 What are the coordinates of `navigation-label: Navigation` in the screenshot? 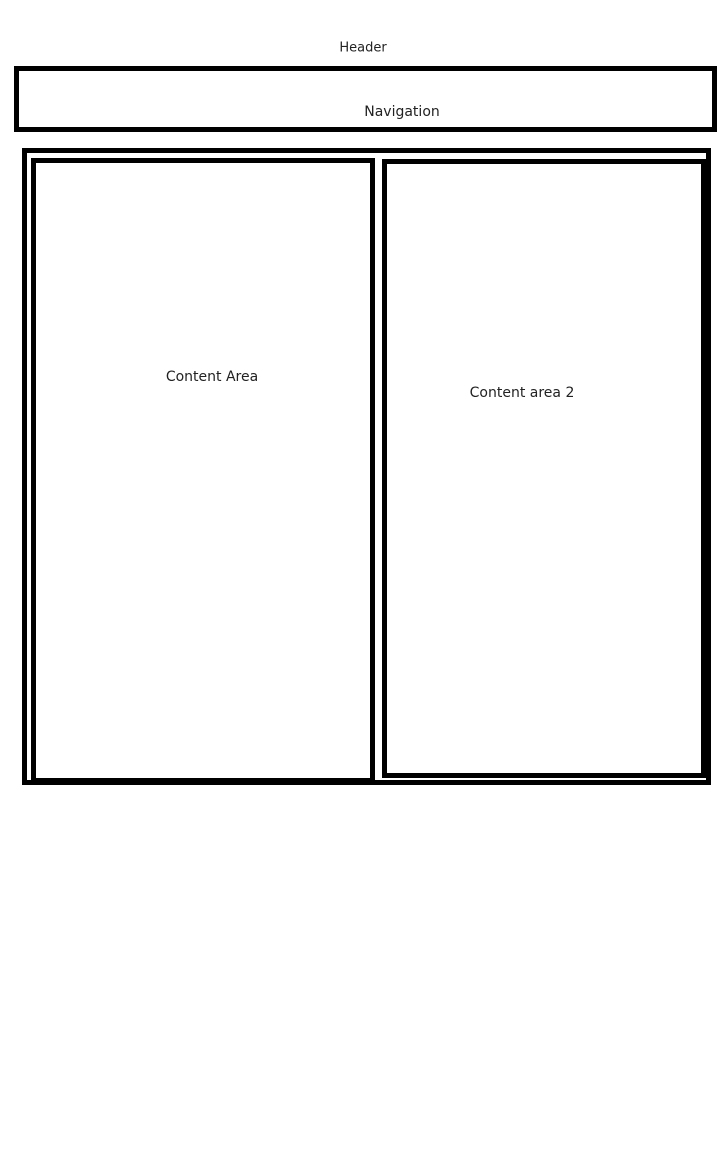 It's located at (402, 112).